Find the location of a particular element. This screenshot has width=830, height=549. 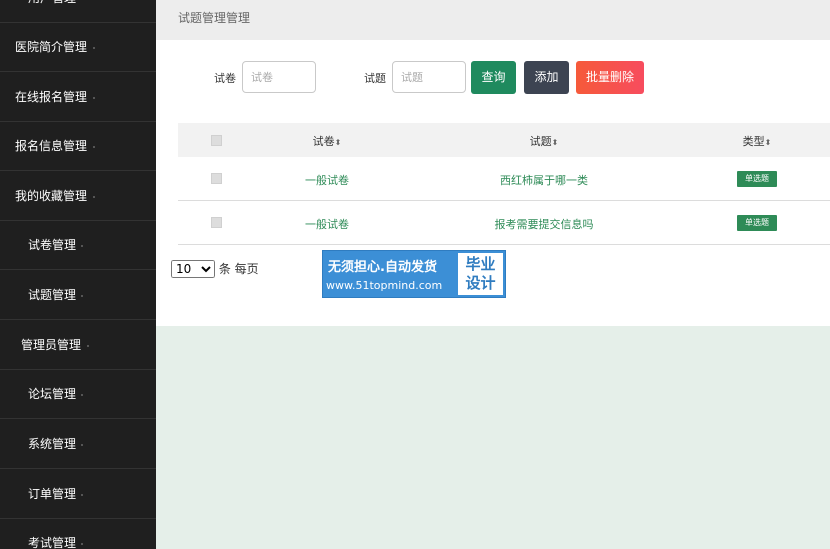

cell-question: 西红柿属于哪一类 is located at coordinates (544, 180).